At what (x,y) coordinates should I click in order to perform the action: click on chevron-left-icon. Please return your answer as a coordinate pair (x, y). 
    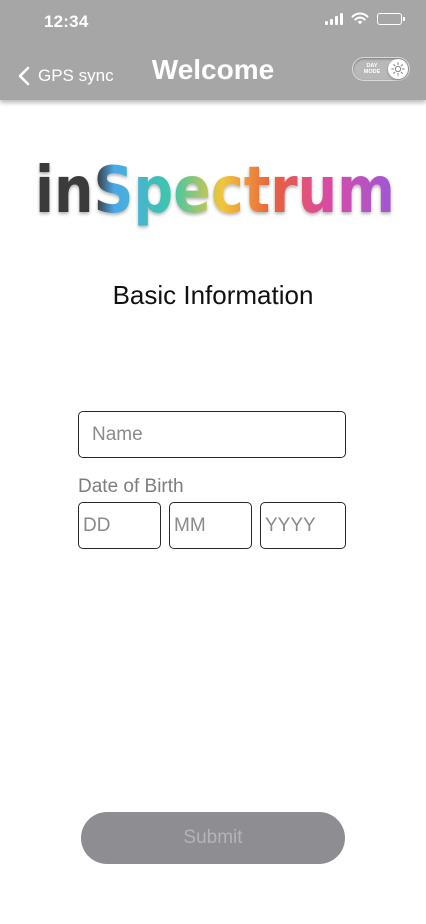
    Looking at the image, I should click on (24, 76).